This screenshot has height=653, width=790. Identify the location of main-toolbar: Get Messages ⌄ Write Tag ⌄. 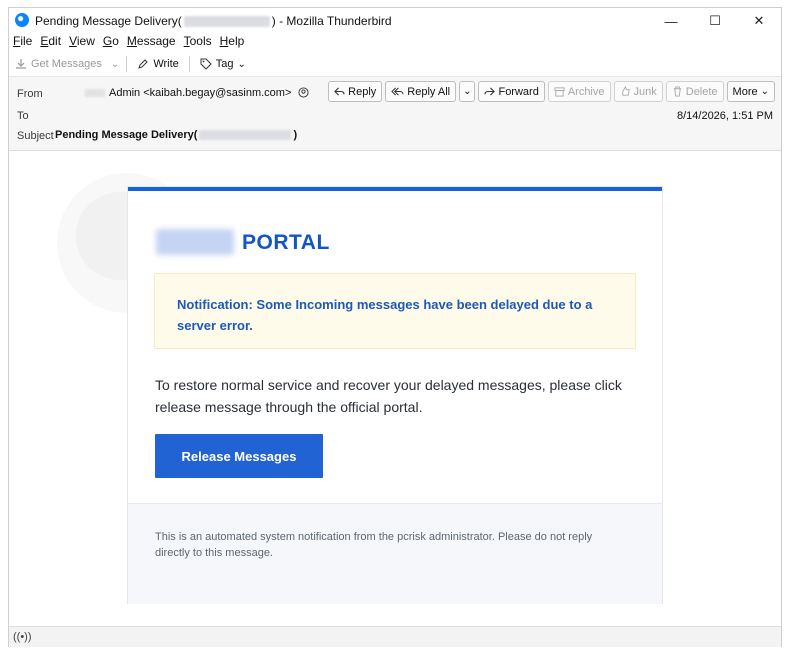
(395, 64).